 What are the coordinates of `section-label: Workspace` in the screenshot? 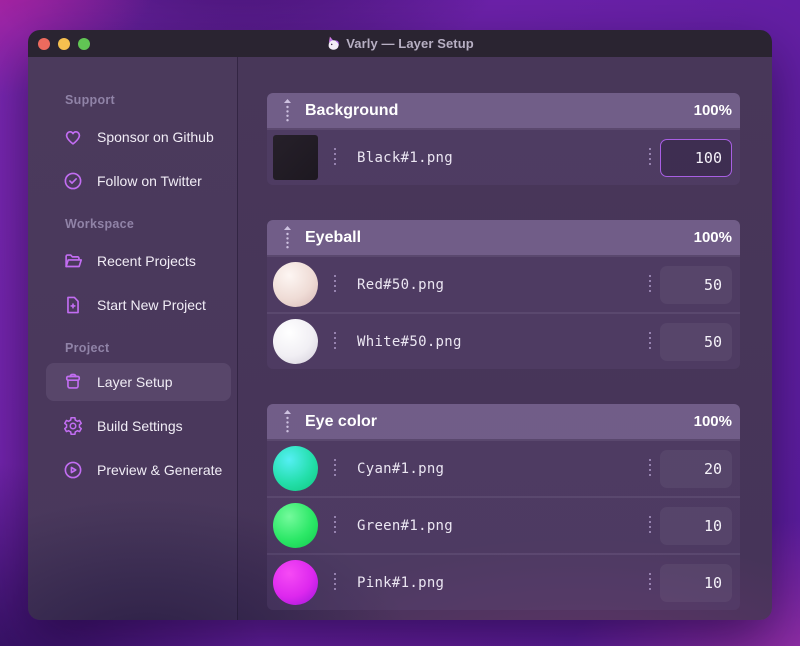 It's located at (100, 224).